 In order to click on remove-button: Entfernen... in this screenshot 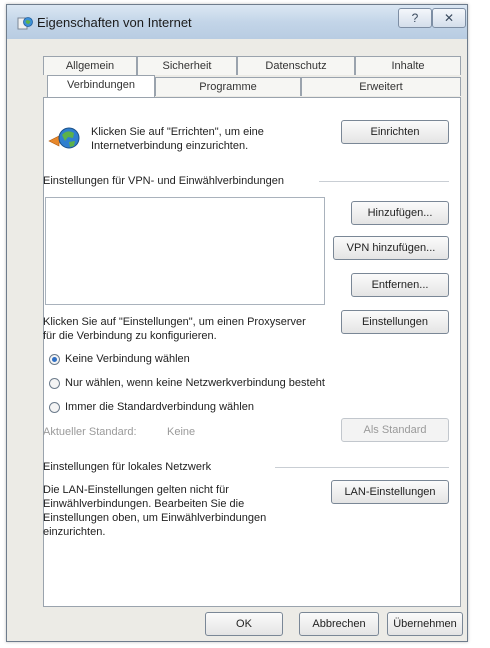, I will do `click(400, 285)`.